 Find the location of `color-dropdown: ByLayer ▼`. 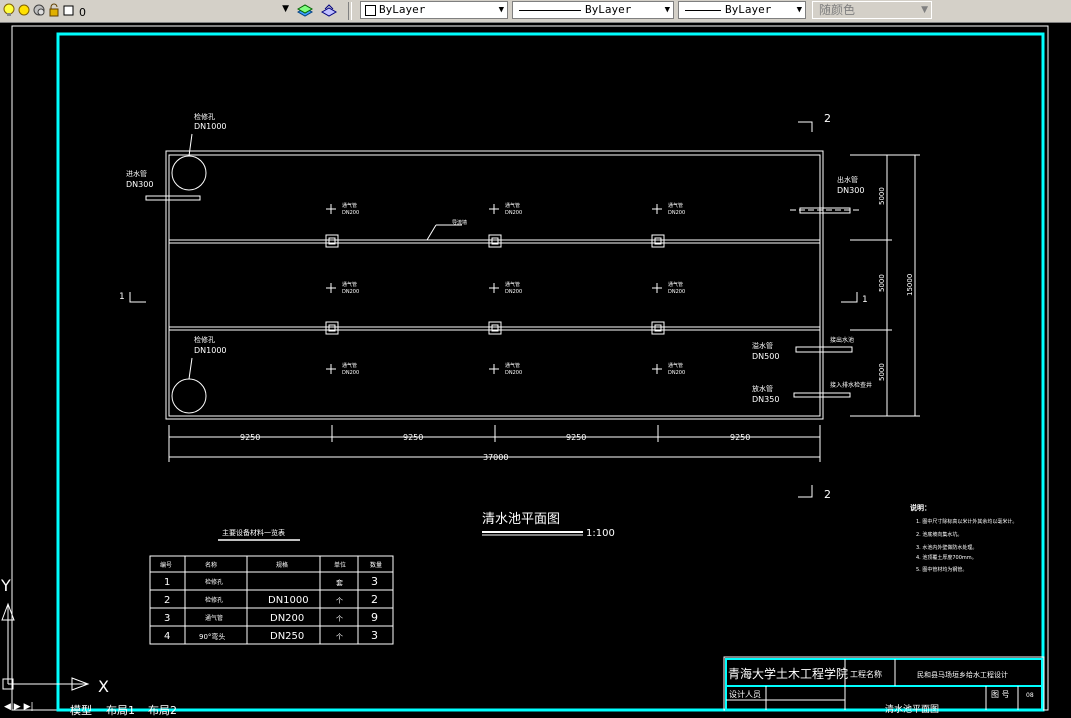

color-dropdown: ByLayer ▼ is located at coordinates (434, 10).